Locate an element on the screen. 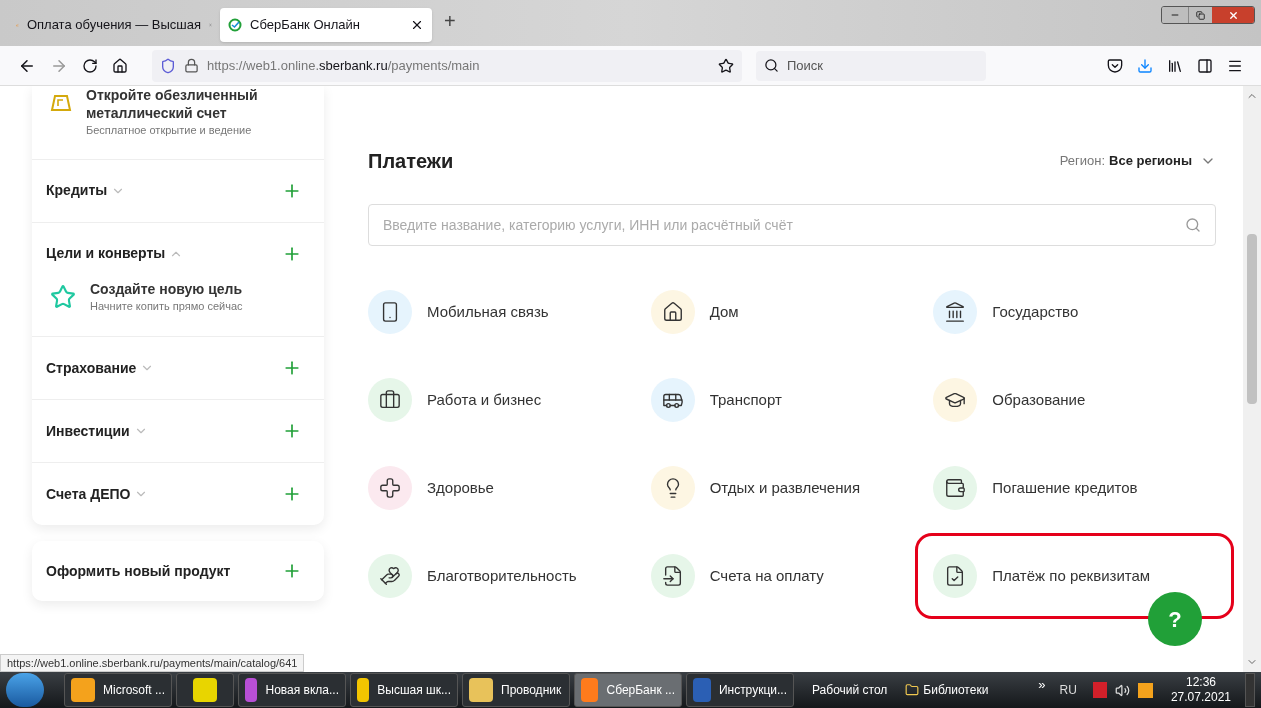  promo-subtitle: Бесплатное открытие и ведение is located at coordinates (169, 130).